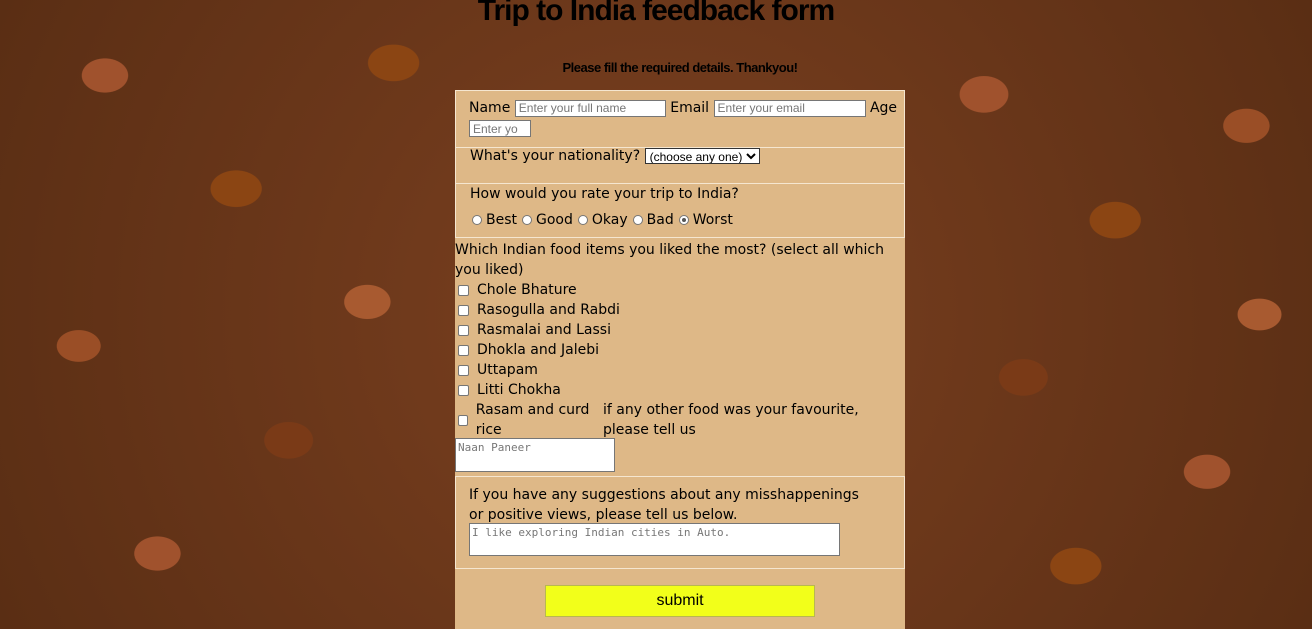 The width and height of the screenshot is (1312, 629). I want to click on nationality-select: (choose any one), so click(702, 156).